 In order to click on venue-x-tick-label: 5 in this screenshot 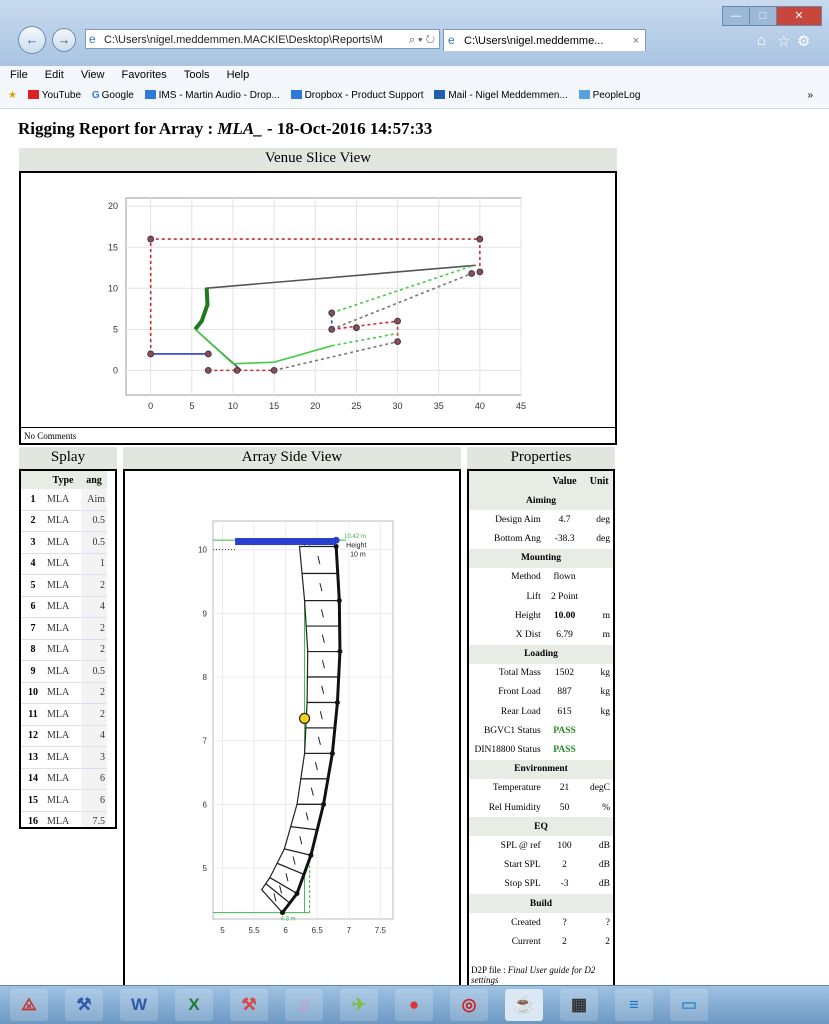, I will do `click(191, 406)`.